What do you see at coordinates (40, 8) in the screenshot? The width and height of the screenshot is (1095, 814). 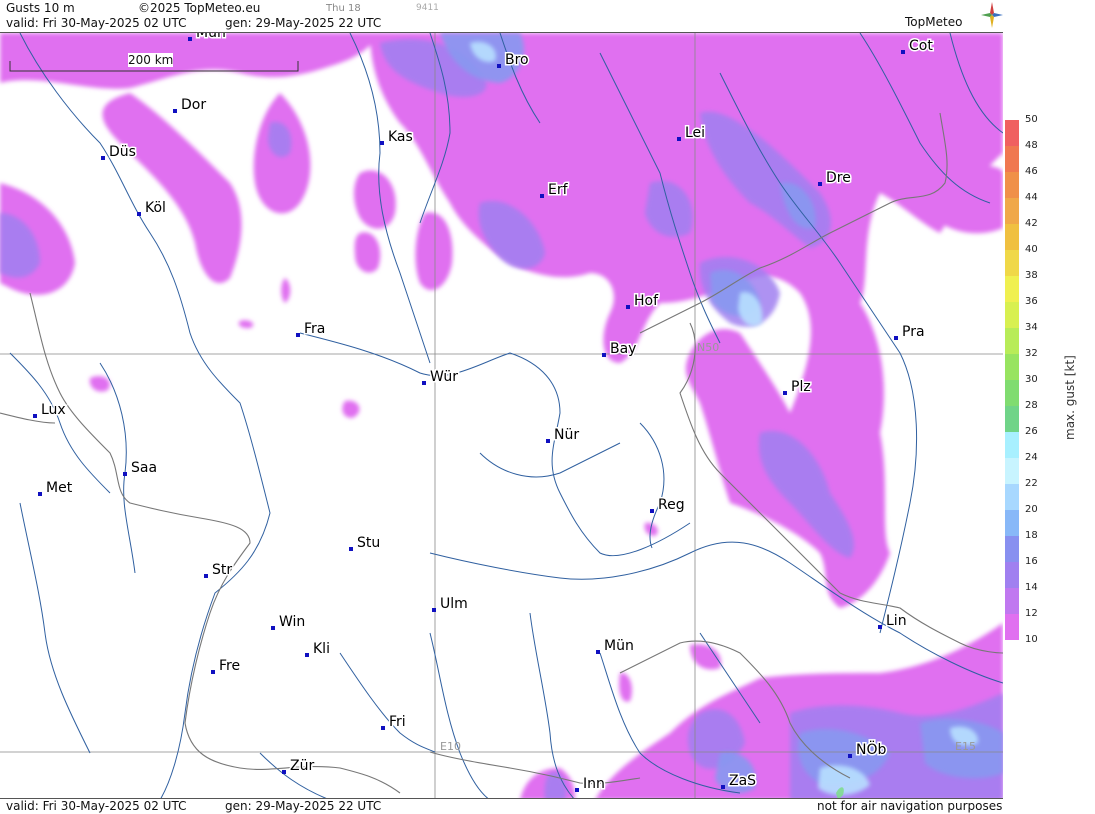 I see `product-title: Gusts 10 m` at bounding box center [40, 8].